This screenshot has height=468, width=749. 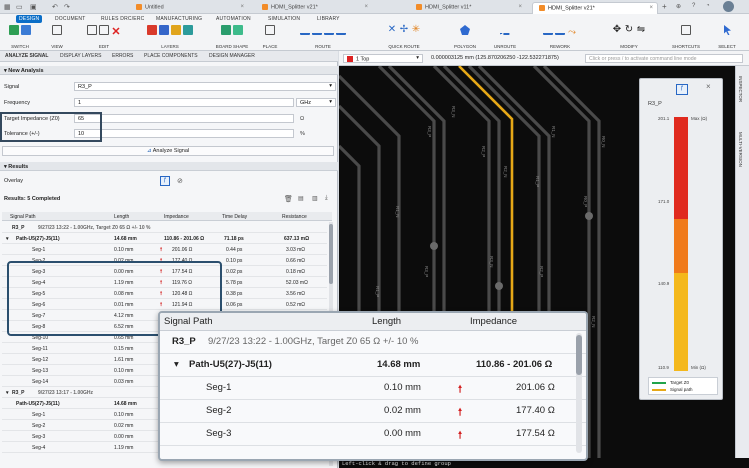 I want to click on tab-place-components: PLACE COMPONENTS, so click(x=171, y=56).